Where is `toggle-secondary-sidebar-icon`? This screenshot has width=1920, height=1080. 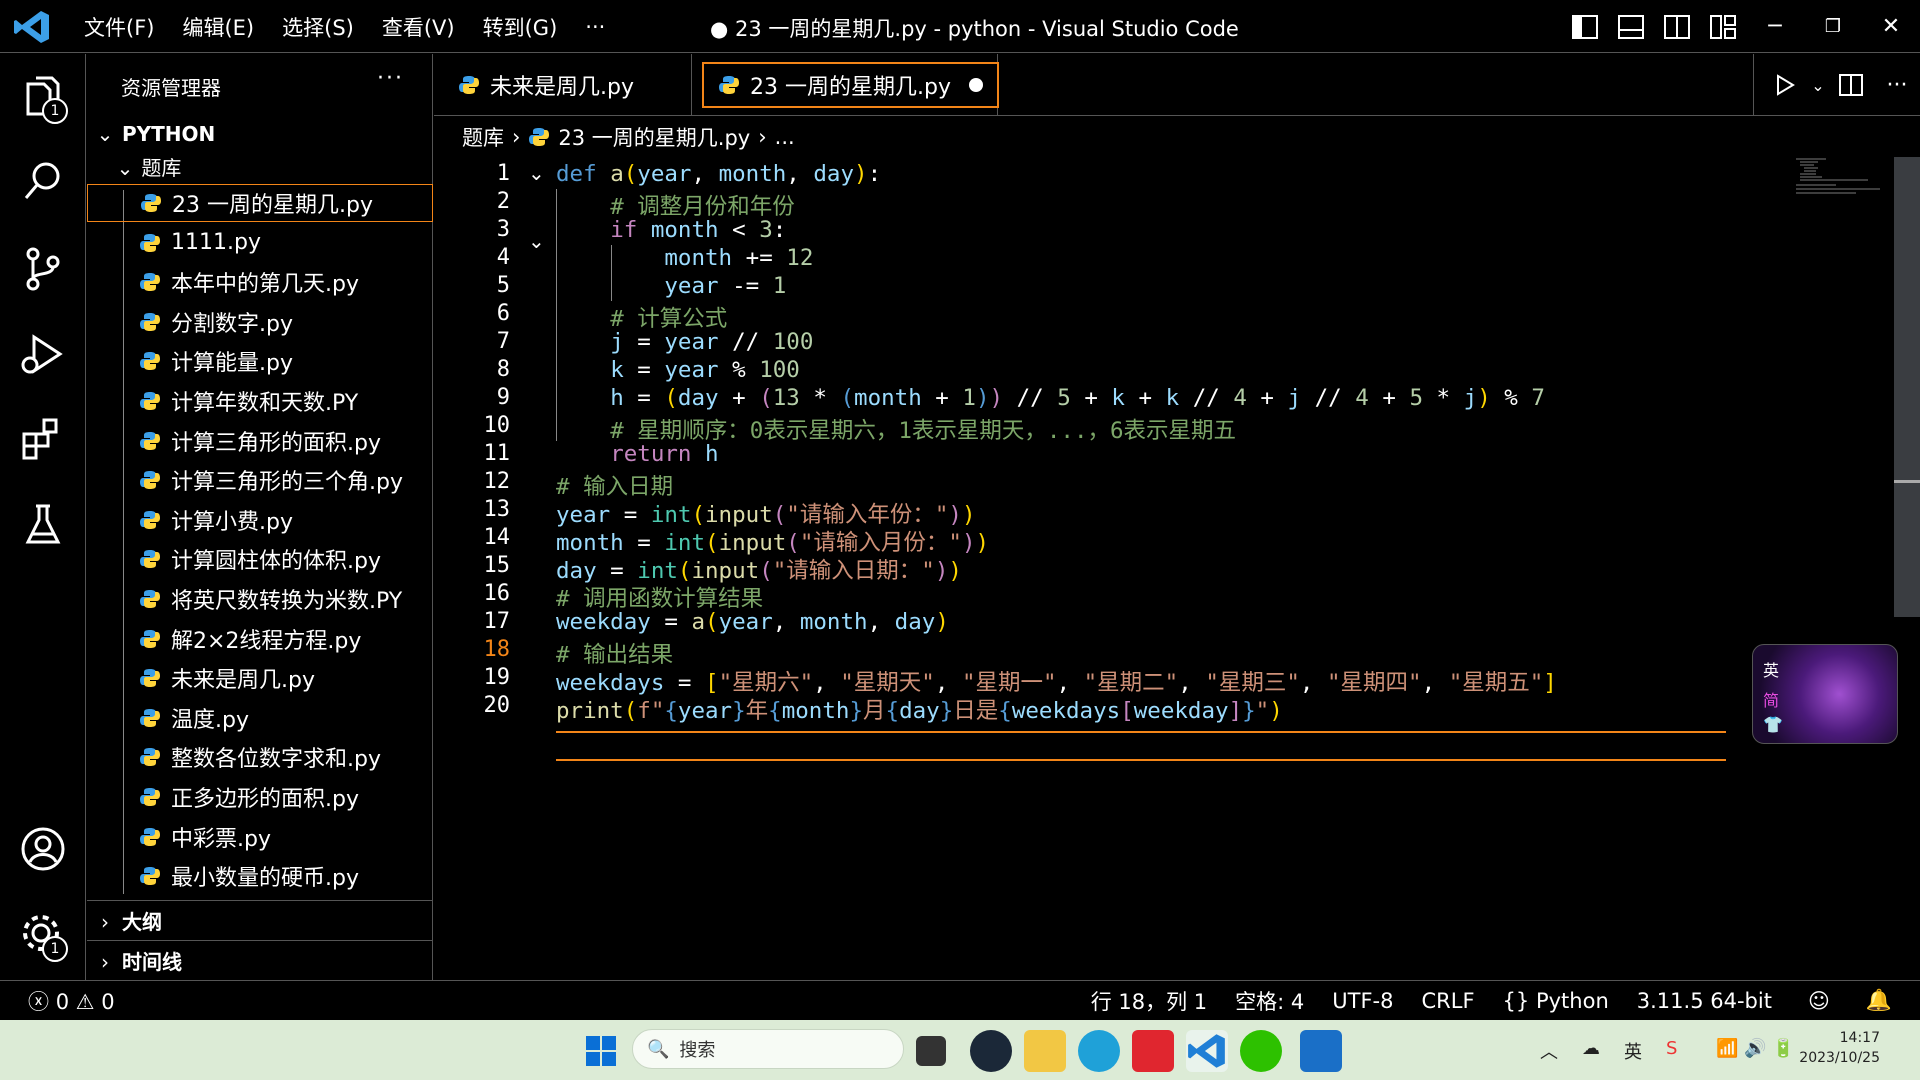
toggle-secondary-sidebar-icon is located at coordinates (1677, 26).